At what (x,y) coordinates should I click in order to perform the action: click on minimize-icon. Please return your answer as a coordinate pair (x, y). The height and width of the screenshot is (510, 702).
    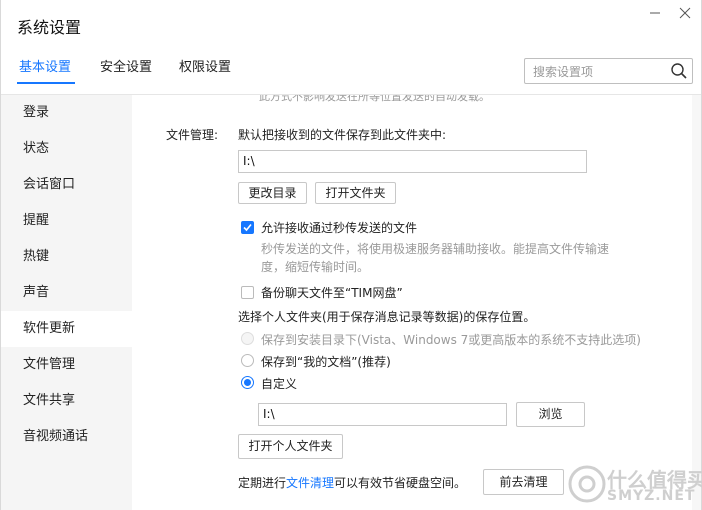
    Looking at the image, I should click on (655, 13).